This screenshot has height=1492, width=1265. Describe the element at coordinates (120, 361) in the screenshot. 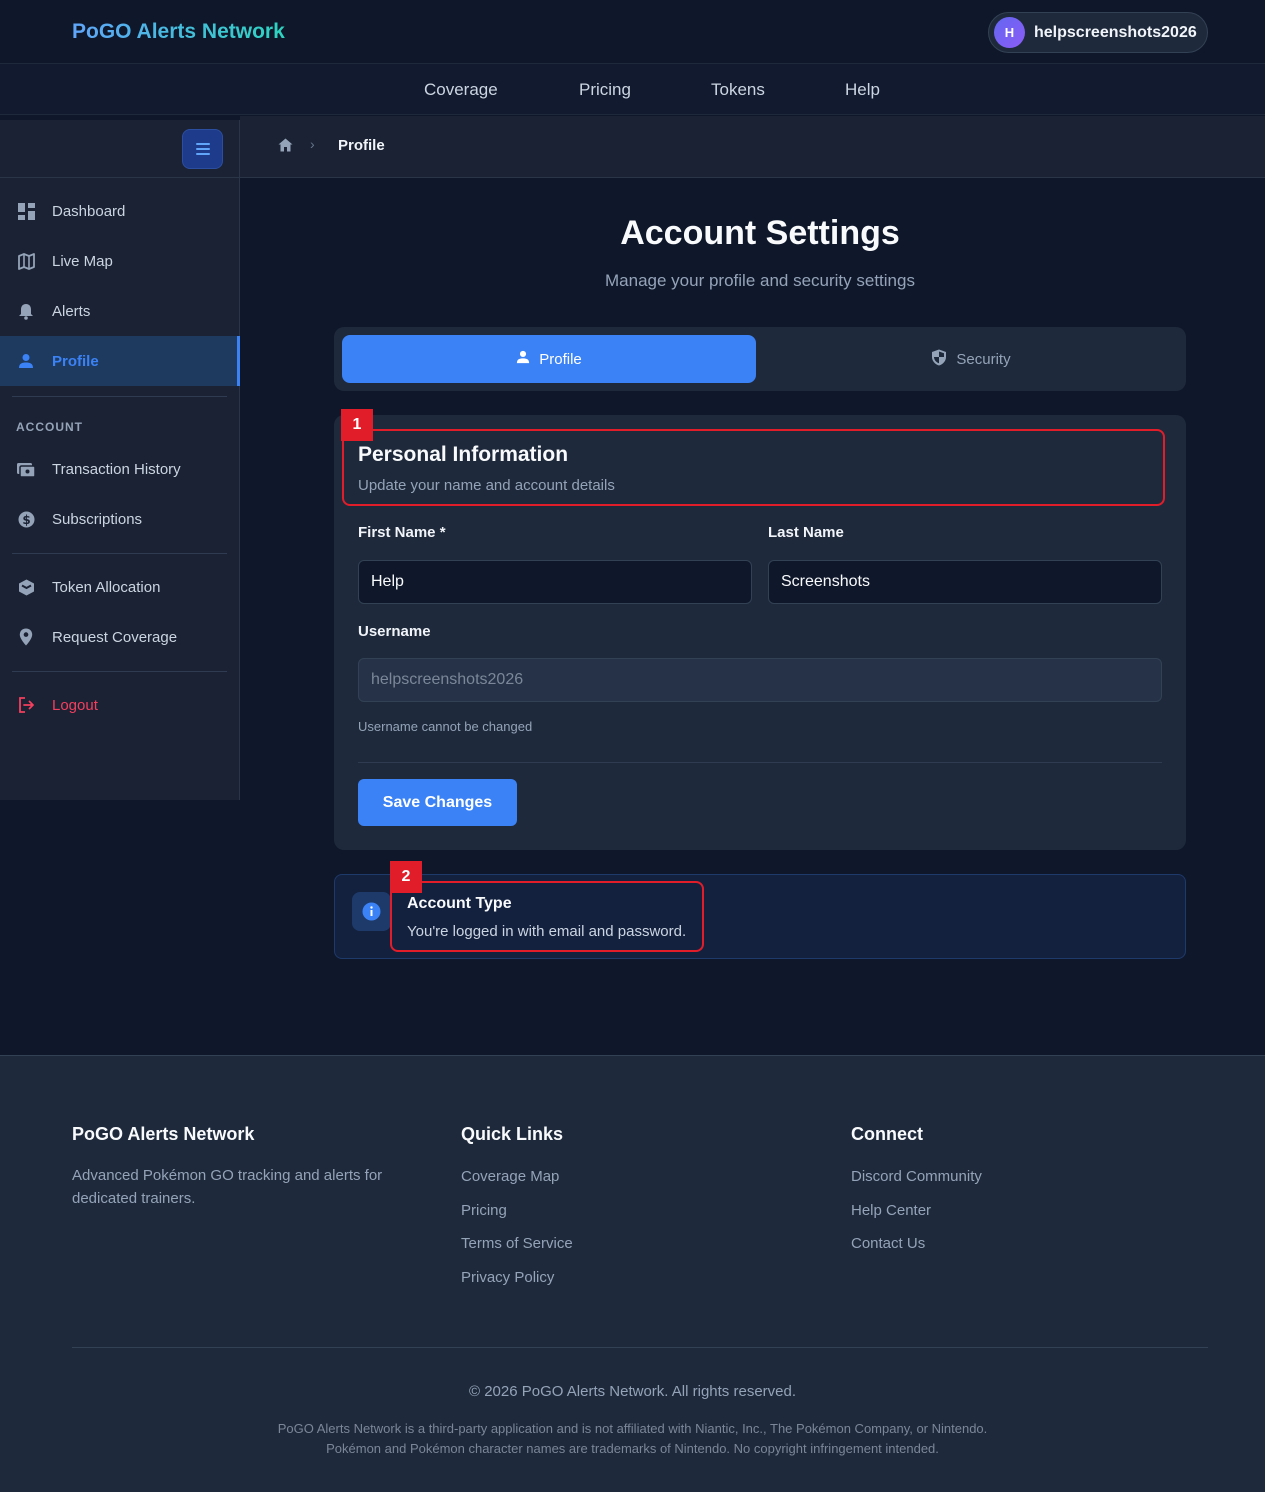

I see `sidebar-item-profile: Profile` at that location.